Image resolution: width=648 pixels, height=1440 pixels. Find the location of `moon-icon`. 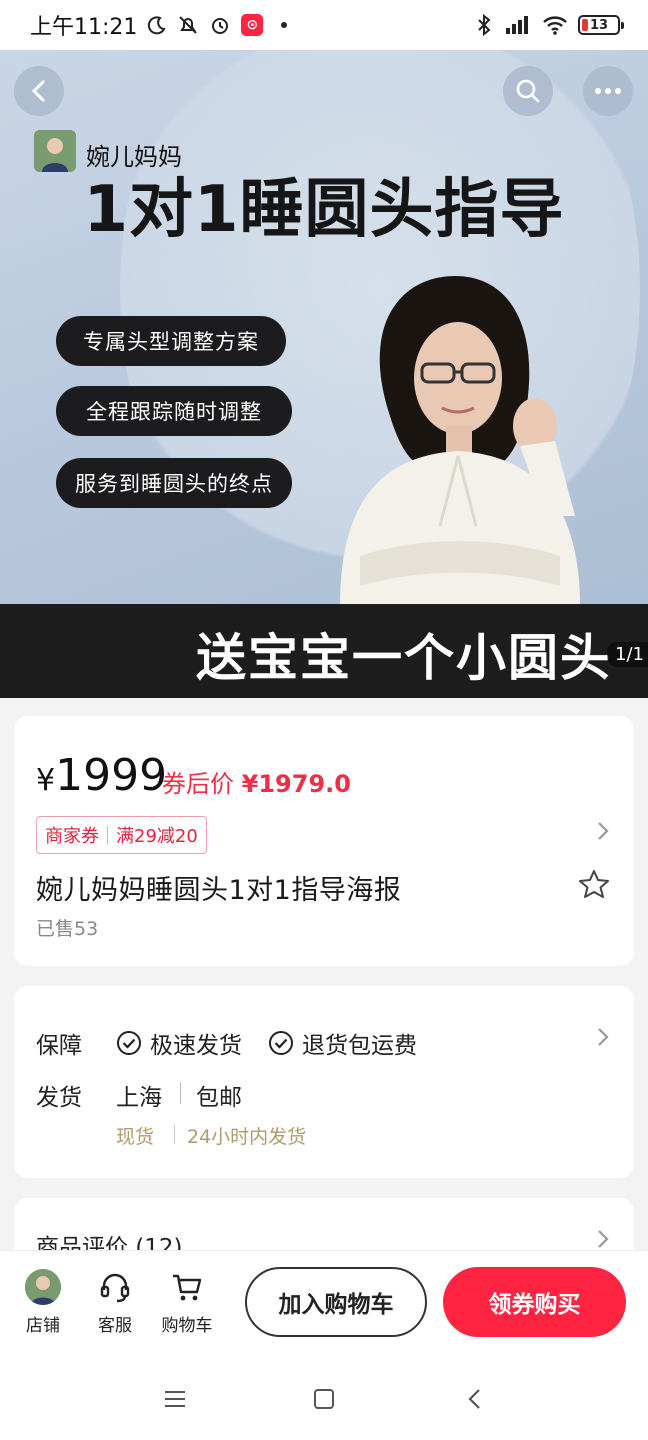

moon-icon is located at coordinates (157, 25).